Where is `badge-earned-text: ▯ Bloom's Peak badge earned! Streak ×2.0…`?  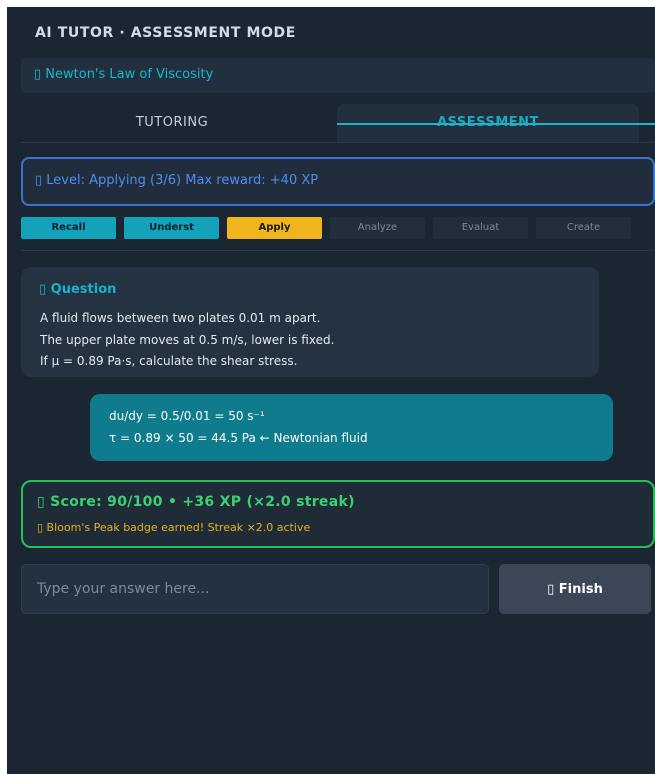 badge-earned-text: ▯ Bloom's Peak badge earned! Streak ×2.0… is located at coordinates (174, 527).